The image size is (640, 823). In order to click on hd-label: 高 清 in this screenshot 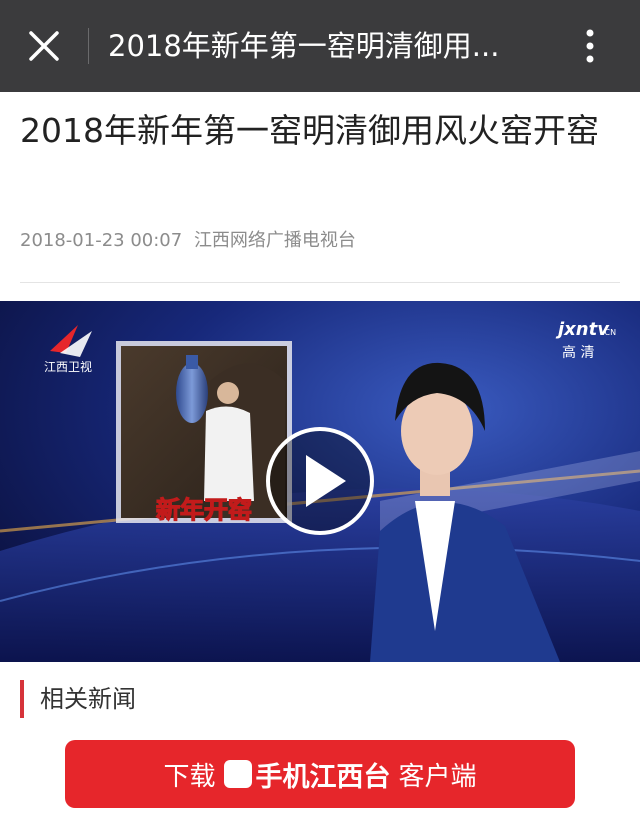, I will do `click(578, 352)`.